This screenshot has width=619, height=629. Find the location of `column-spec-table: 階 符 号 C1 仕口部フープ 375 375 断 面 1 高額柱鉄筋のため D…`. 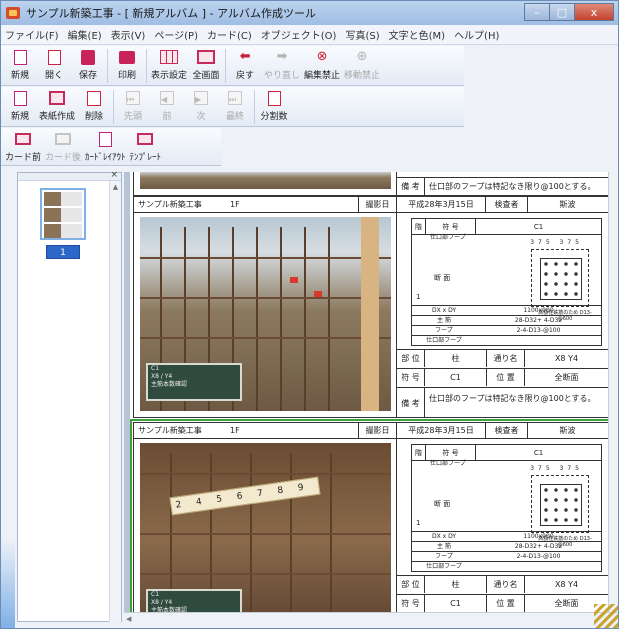

column-spec-table: 階 符 号 C1 仕口部フープ 375 375 断 面 1 高額柱鉄筋のため D… is located at coordinates (506, 508).